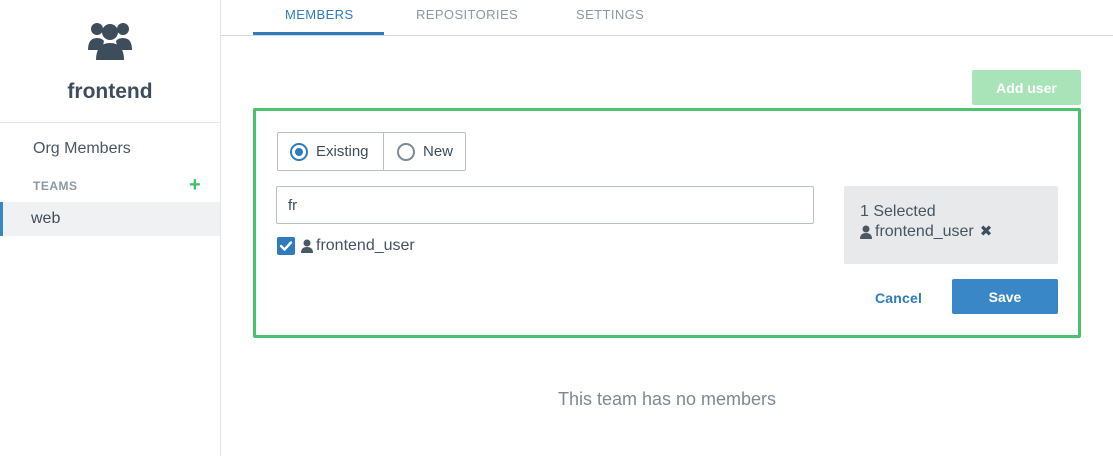 The width and height of the screenshot is (1113, 456). Describe the element at coordinates (898, 298) in the screenshot. I see `cancel-button: Cancel` at that location.